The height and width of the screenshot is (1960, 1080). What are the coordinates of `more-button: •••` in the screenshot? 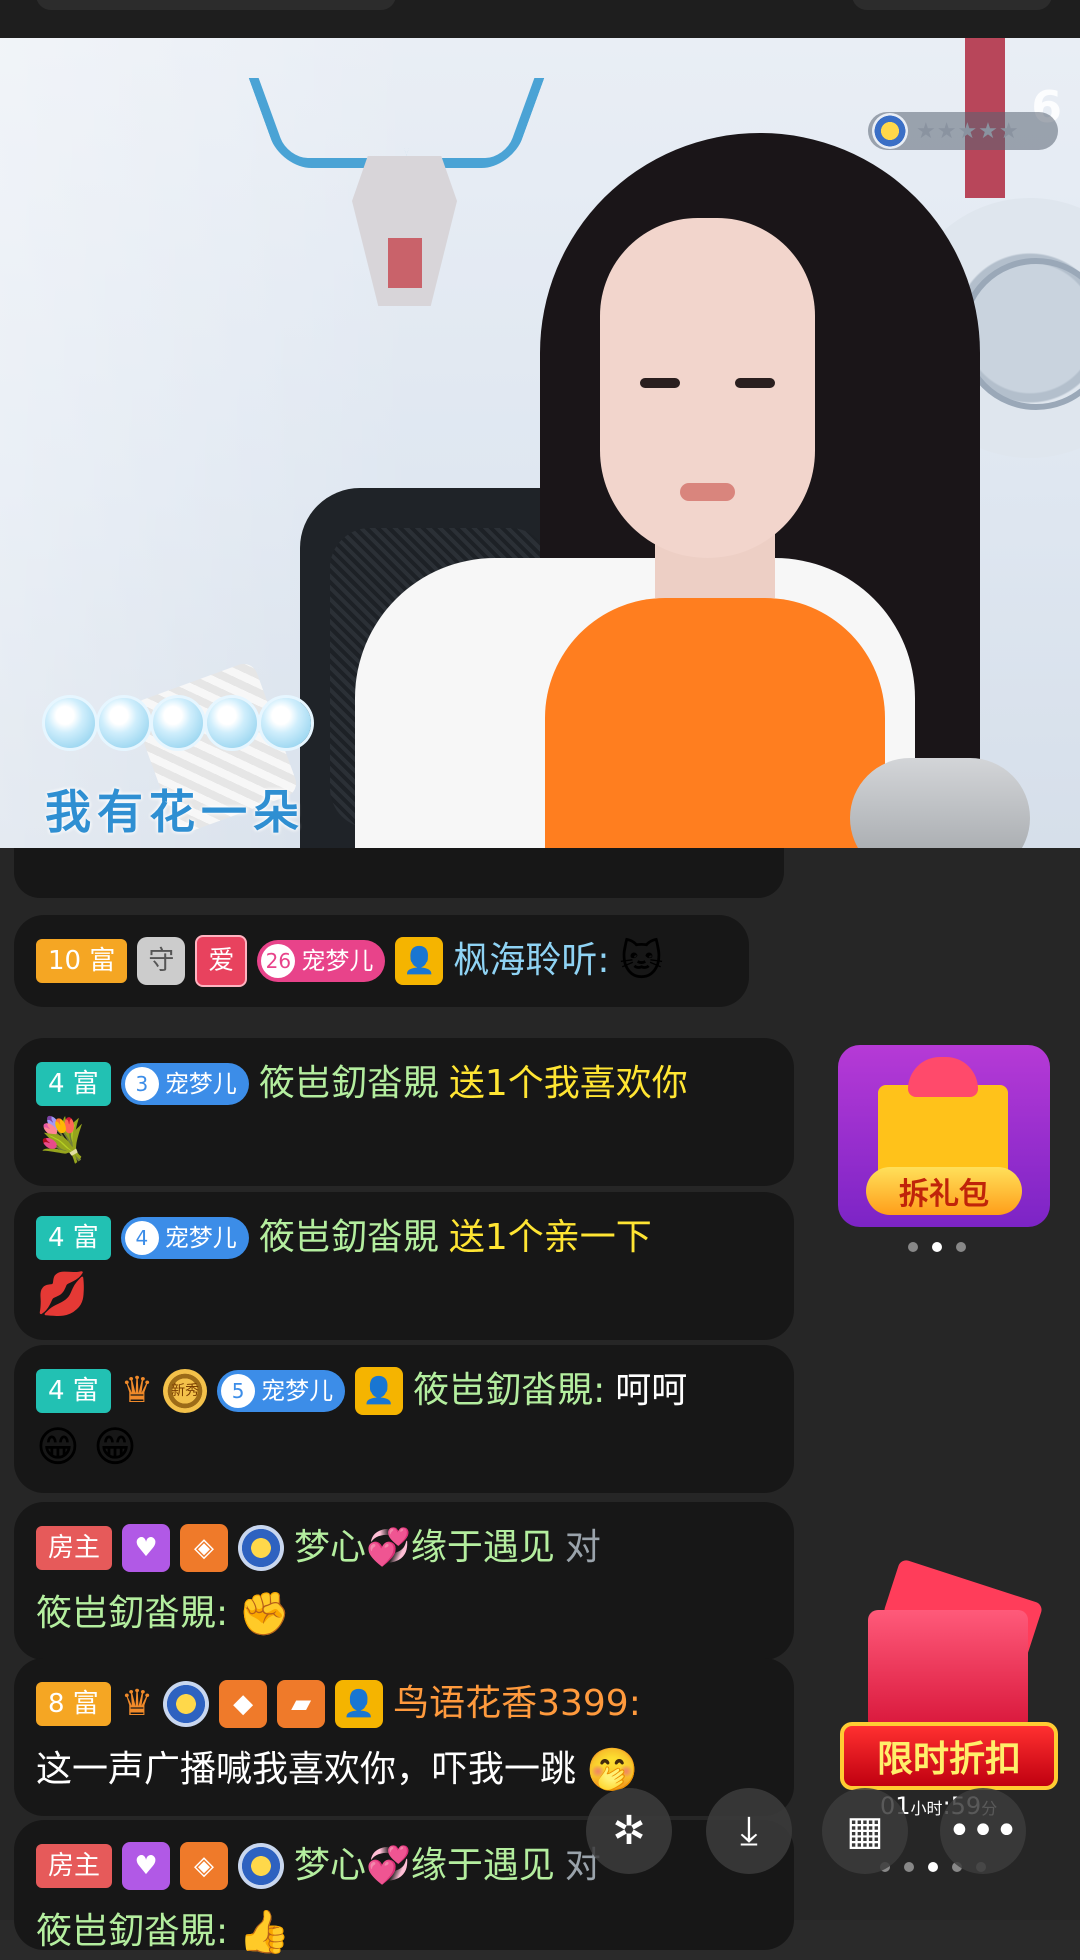 It's located at (983, 1831).